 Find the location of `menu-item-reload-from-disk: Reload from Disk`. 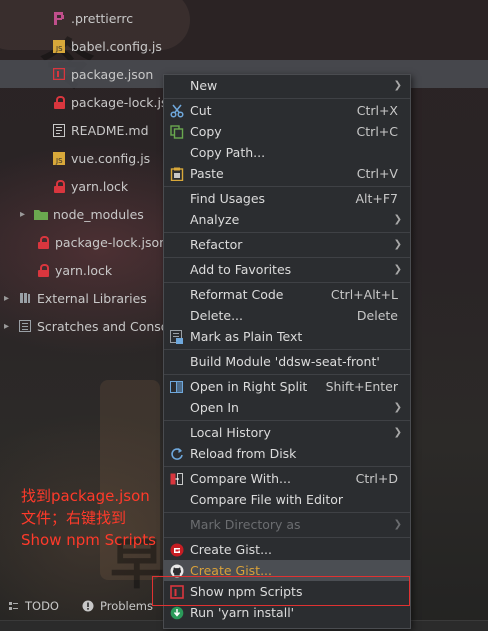

menu-item-reload-from-disk: Reload from Disk is located at coordinates (287, 453).